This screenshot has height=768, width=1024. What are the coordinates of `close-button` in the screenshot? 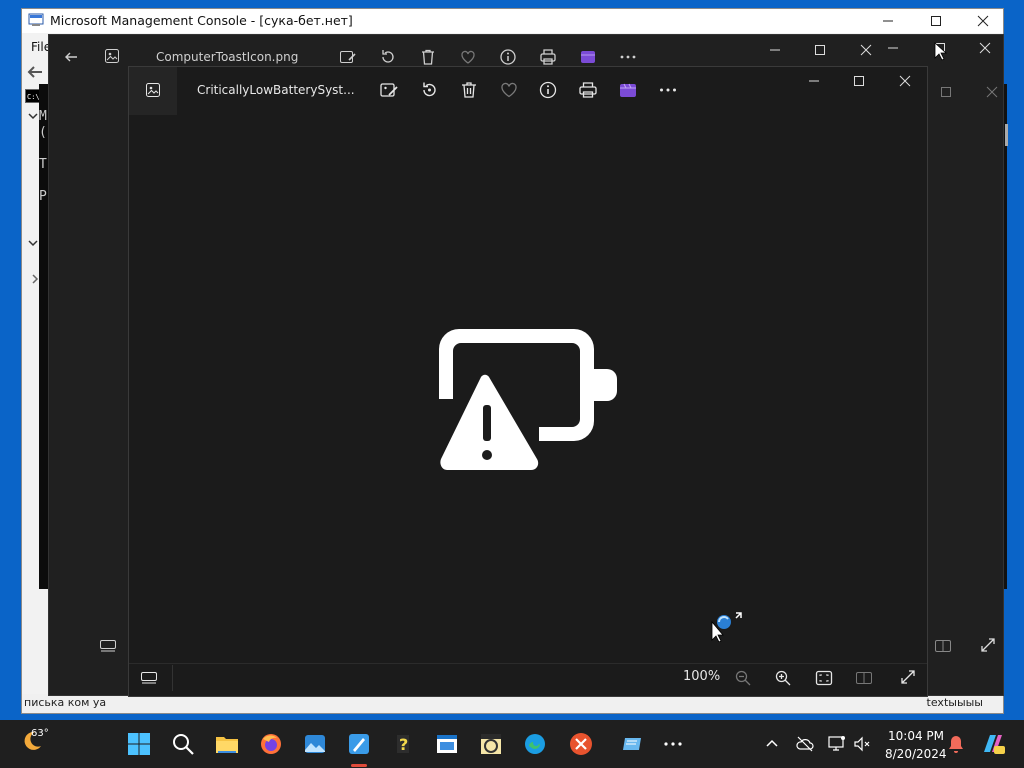 It's located at (905, 81).